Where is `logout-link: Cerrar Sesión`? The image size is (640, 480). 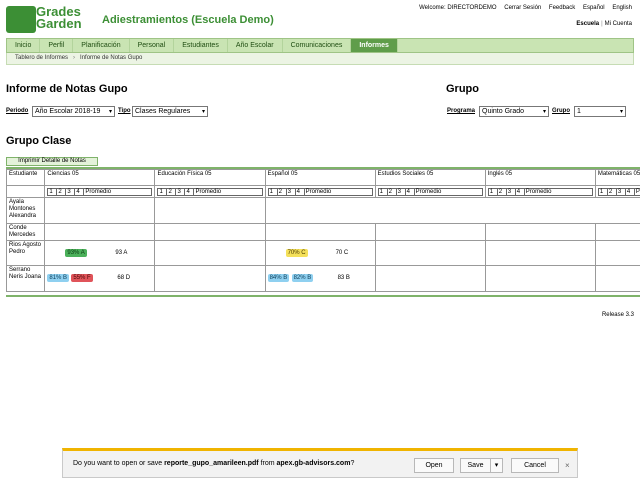 logout-link: Cerrar Sesión is located at coordinates (522, 8).